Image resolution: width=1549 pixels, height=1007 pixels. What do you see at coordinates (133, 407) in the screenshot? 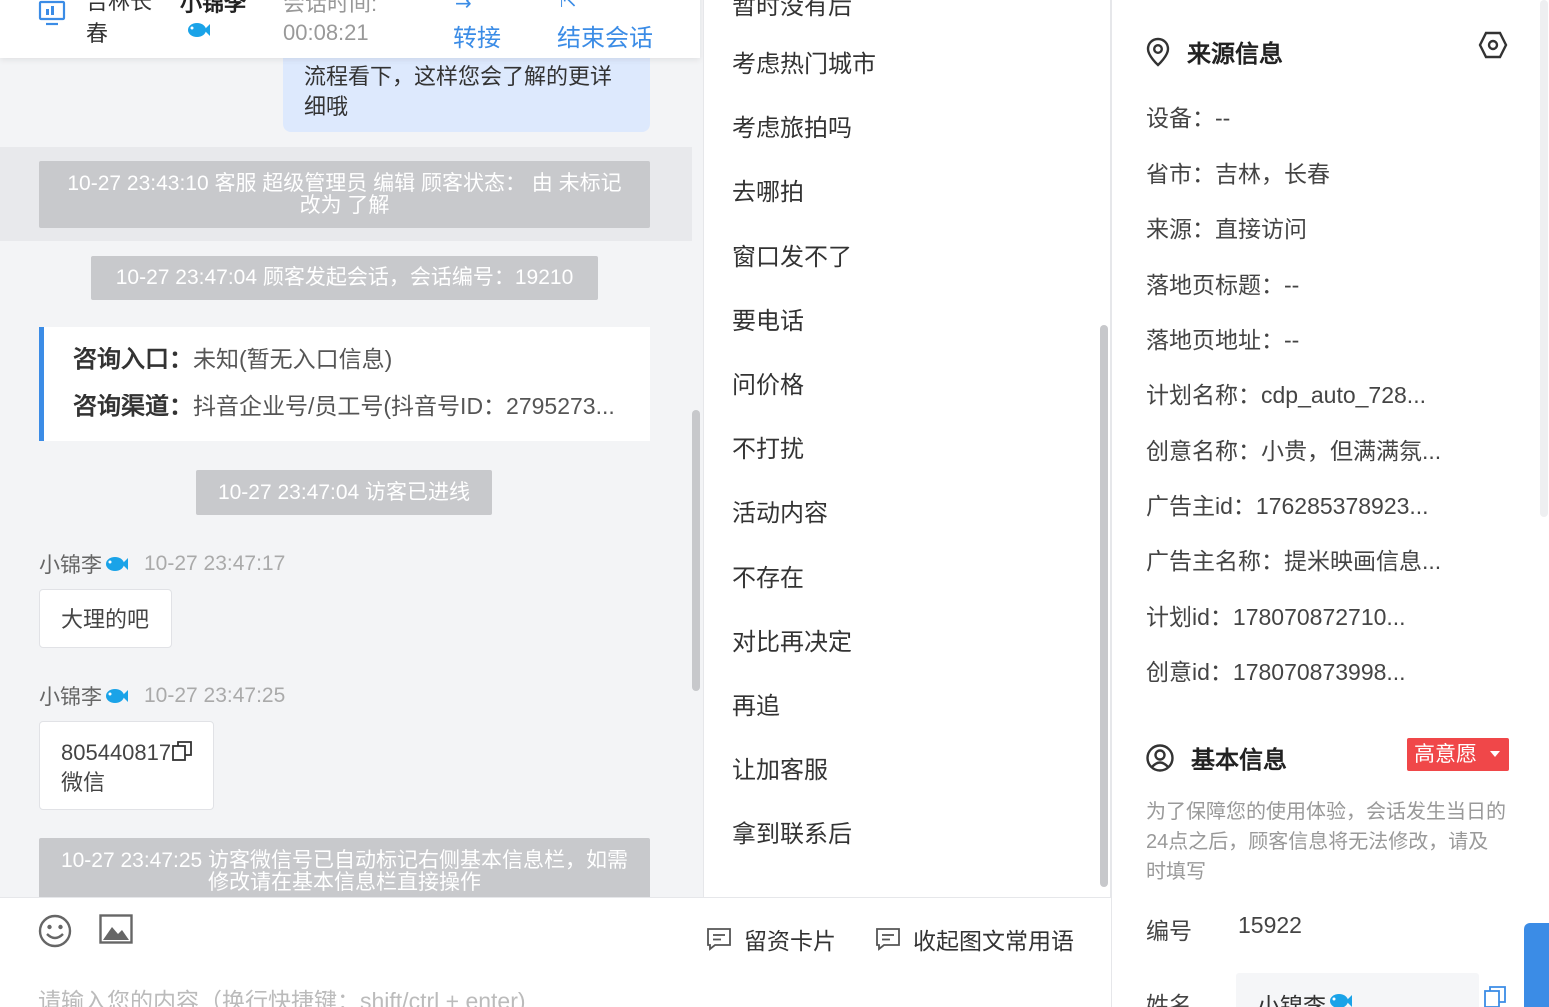
I see `consult-channel-label: 咨询渠道：` at bounding box center [133, 407].